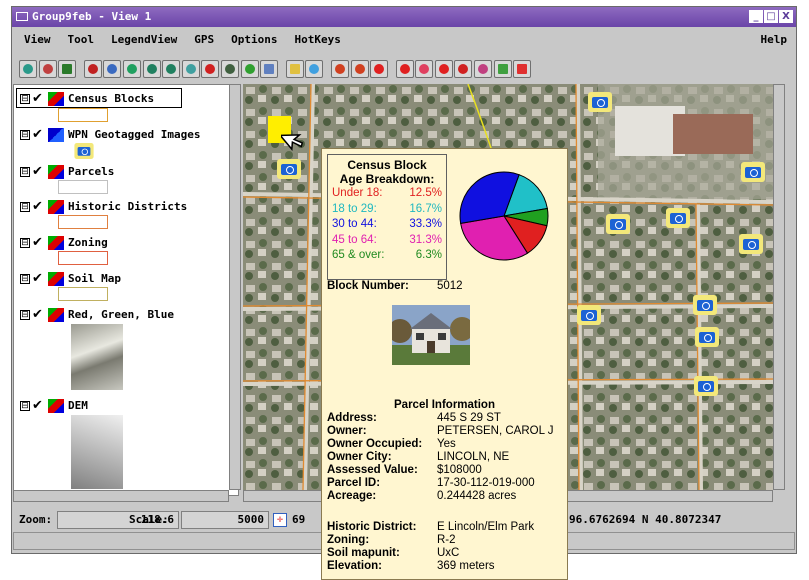 The width and height of the screenshot is (809, 580). Describe the element at coordinates (294, 68) in the screenshot. I see `select-tool-icon` at that location.